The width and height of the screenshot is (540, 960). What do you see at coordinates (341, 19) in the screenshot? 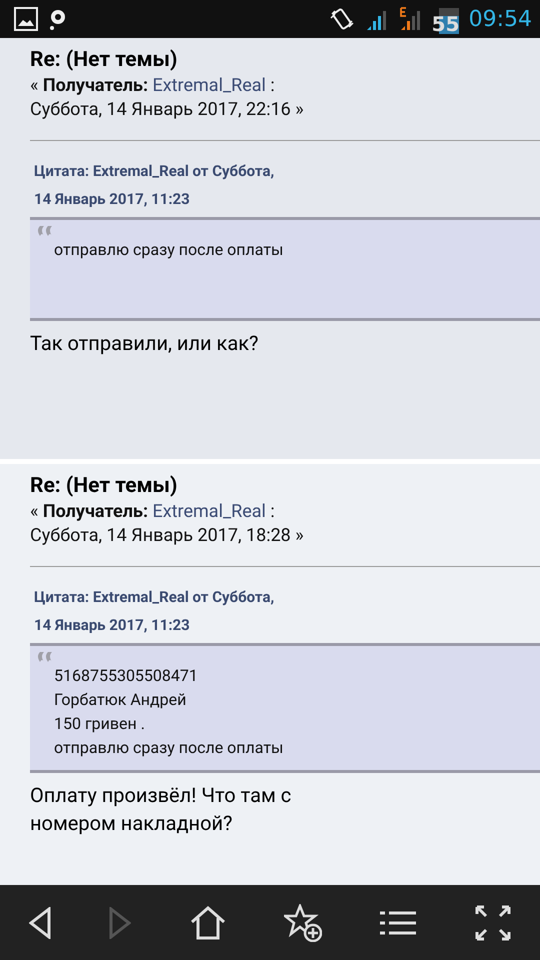
I see `vibrate-icon` at bounding box center [341, 19].